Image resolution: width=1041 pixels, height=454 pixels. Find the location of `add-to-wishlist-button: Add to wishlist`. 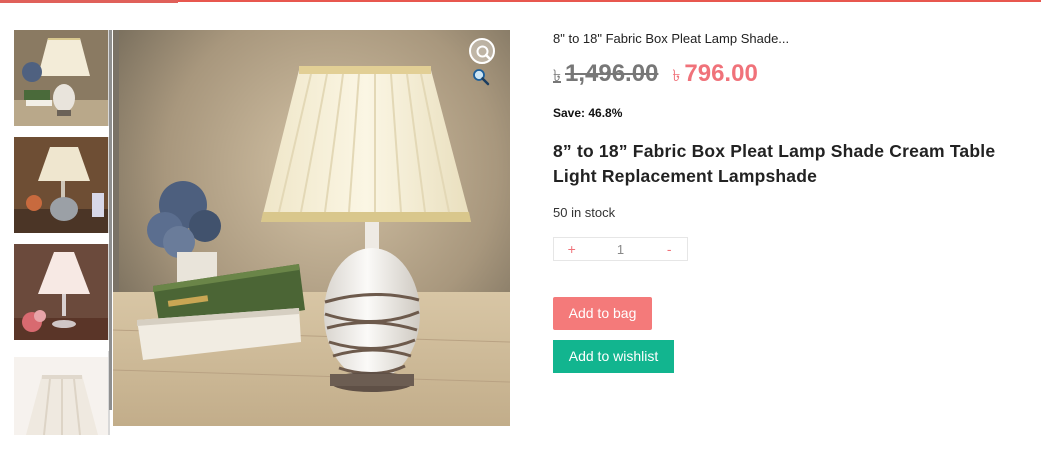

add-to-wishlist-button: Add to wishlist is located at coordinates (613, 356).